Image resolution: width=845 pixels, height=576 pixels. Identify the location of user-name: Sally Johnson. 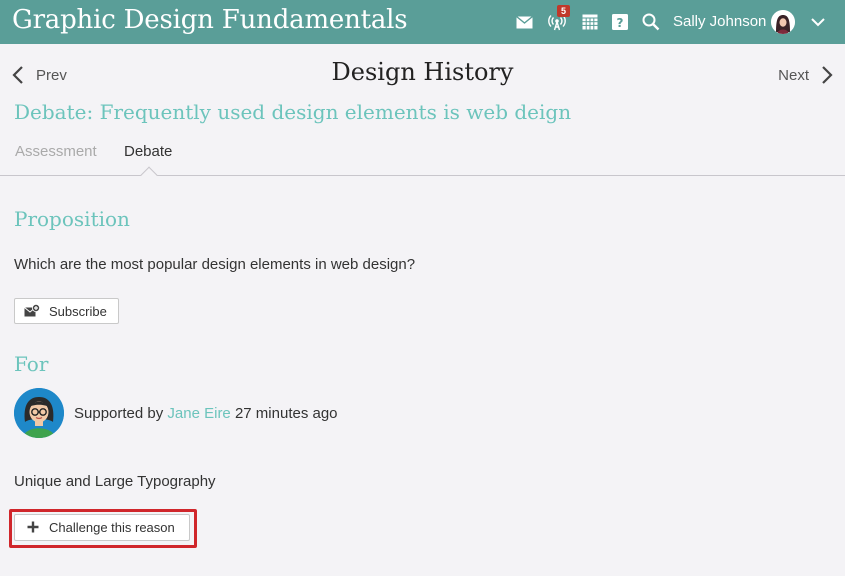
(719, 21).